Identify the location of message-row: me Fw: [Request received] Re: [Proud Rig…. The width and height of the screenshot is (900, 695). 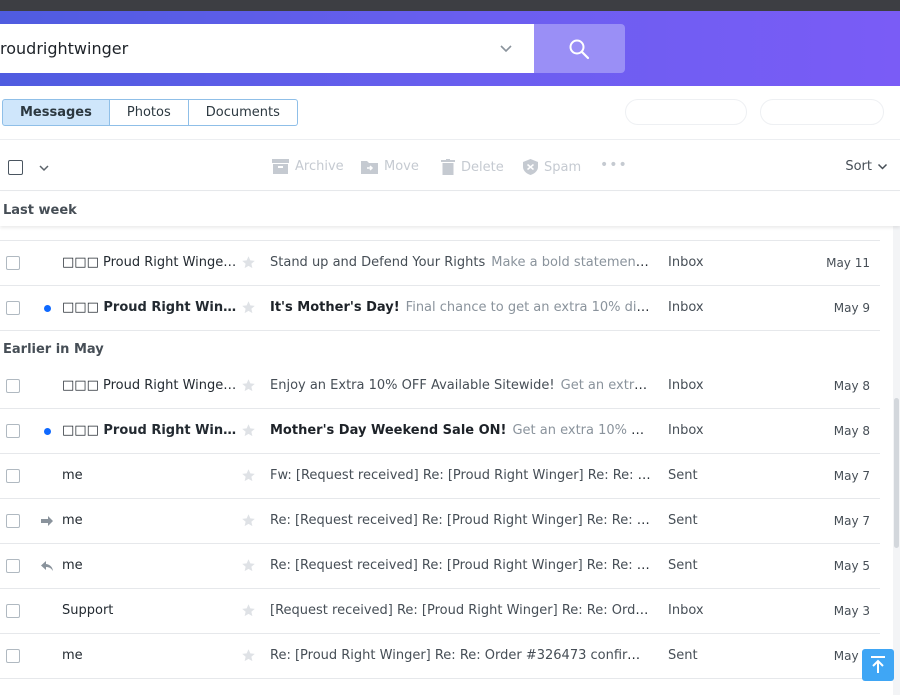
(440, 476).